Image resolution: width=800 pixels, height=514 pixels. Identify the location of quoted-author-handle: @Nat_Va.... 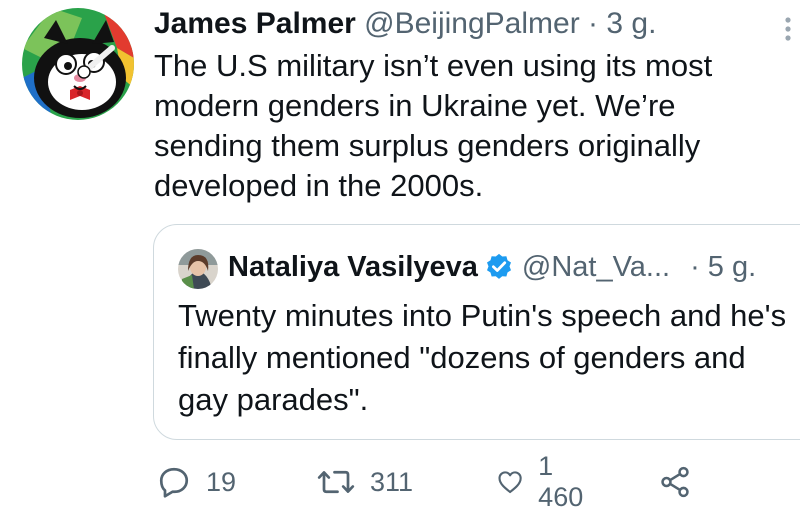
(596, 267).